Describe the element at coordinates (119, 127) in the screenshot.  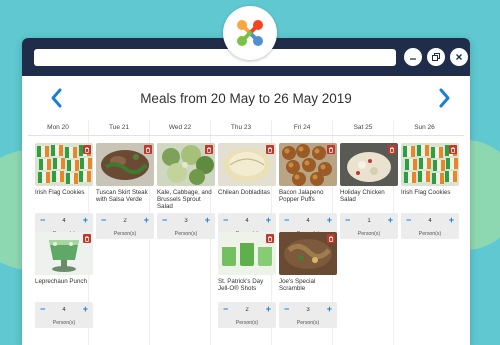
I see `day-header: Tue 21` at that location.